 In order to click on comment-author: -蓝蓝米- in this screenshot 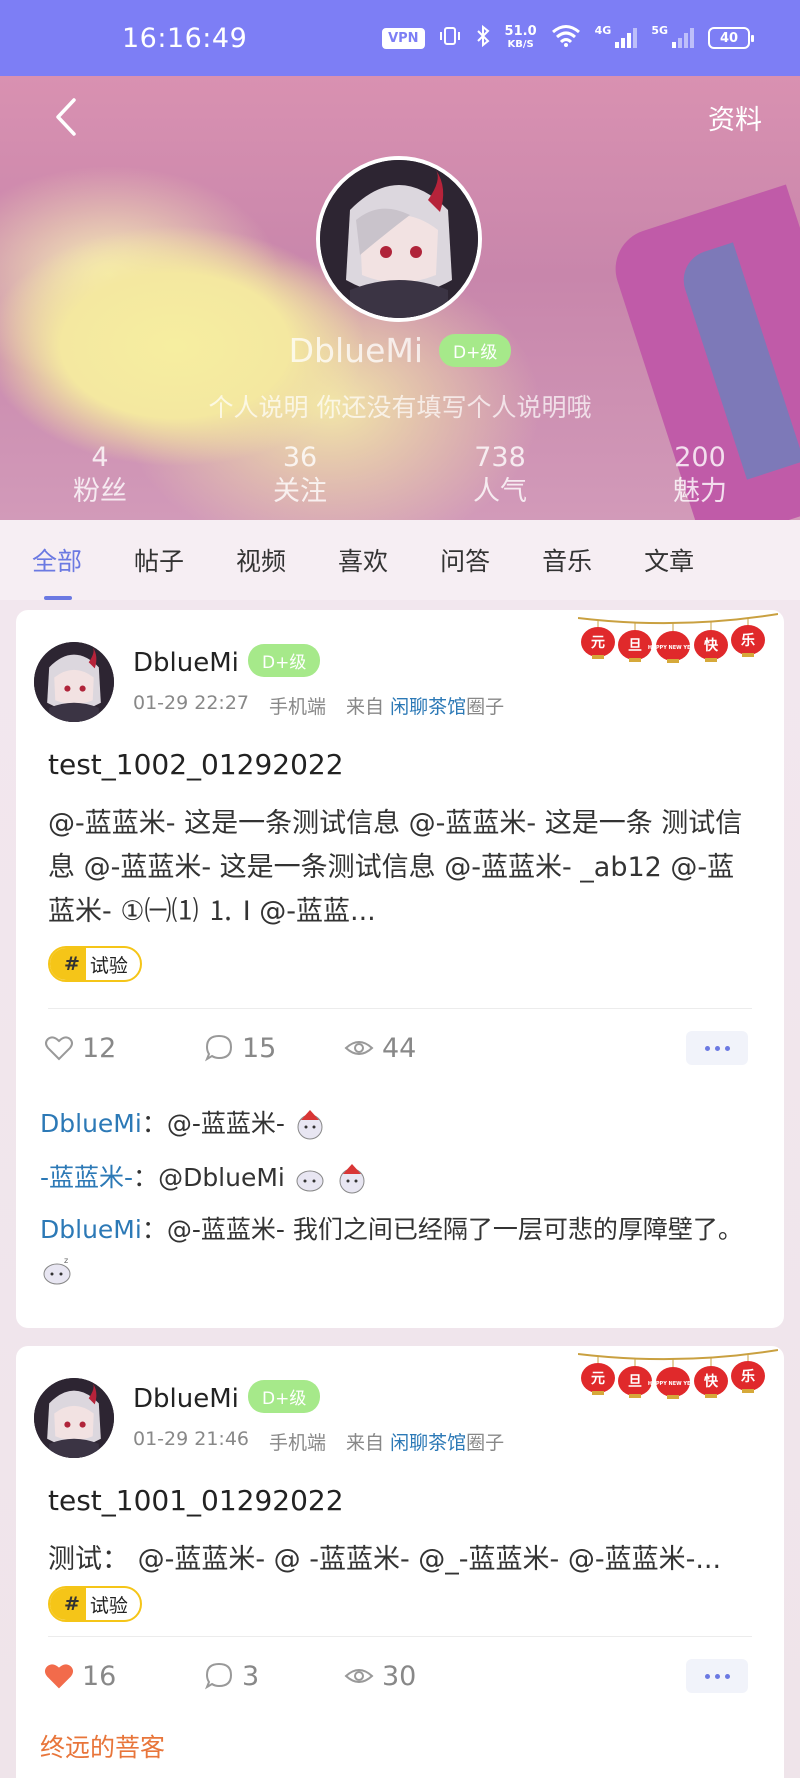, I will do `click(86, 1177)`.